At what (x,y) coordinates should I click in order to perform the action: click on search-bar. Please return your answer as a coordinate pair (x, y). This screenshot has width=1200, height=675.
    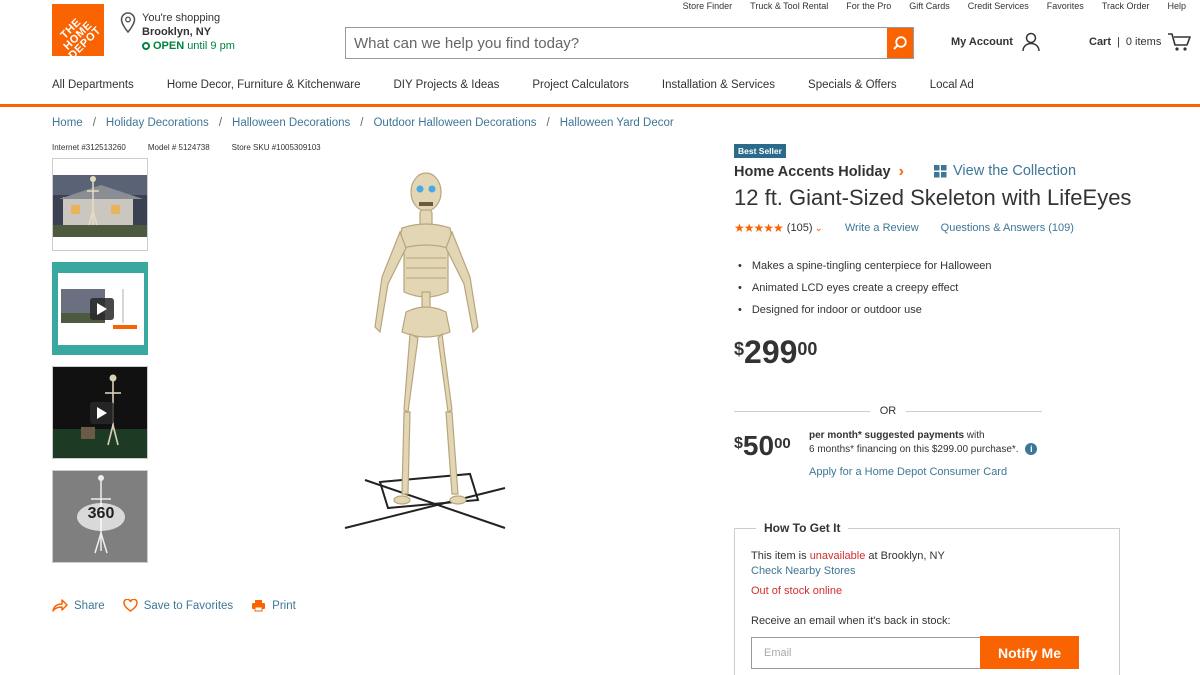
    Looking at the image, I should click on (629, 43).